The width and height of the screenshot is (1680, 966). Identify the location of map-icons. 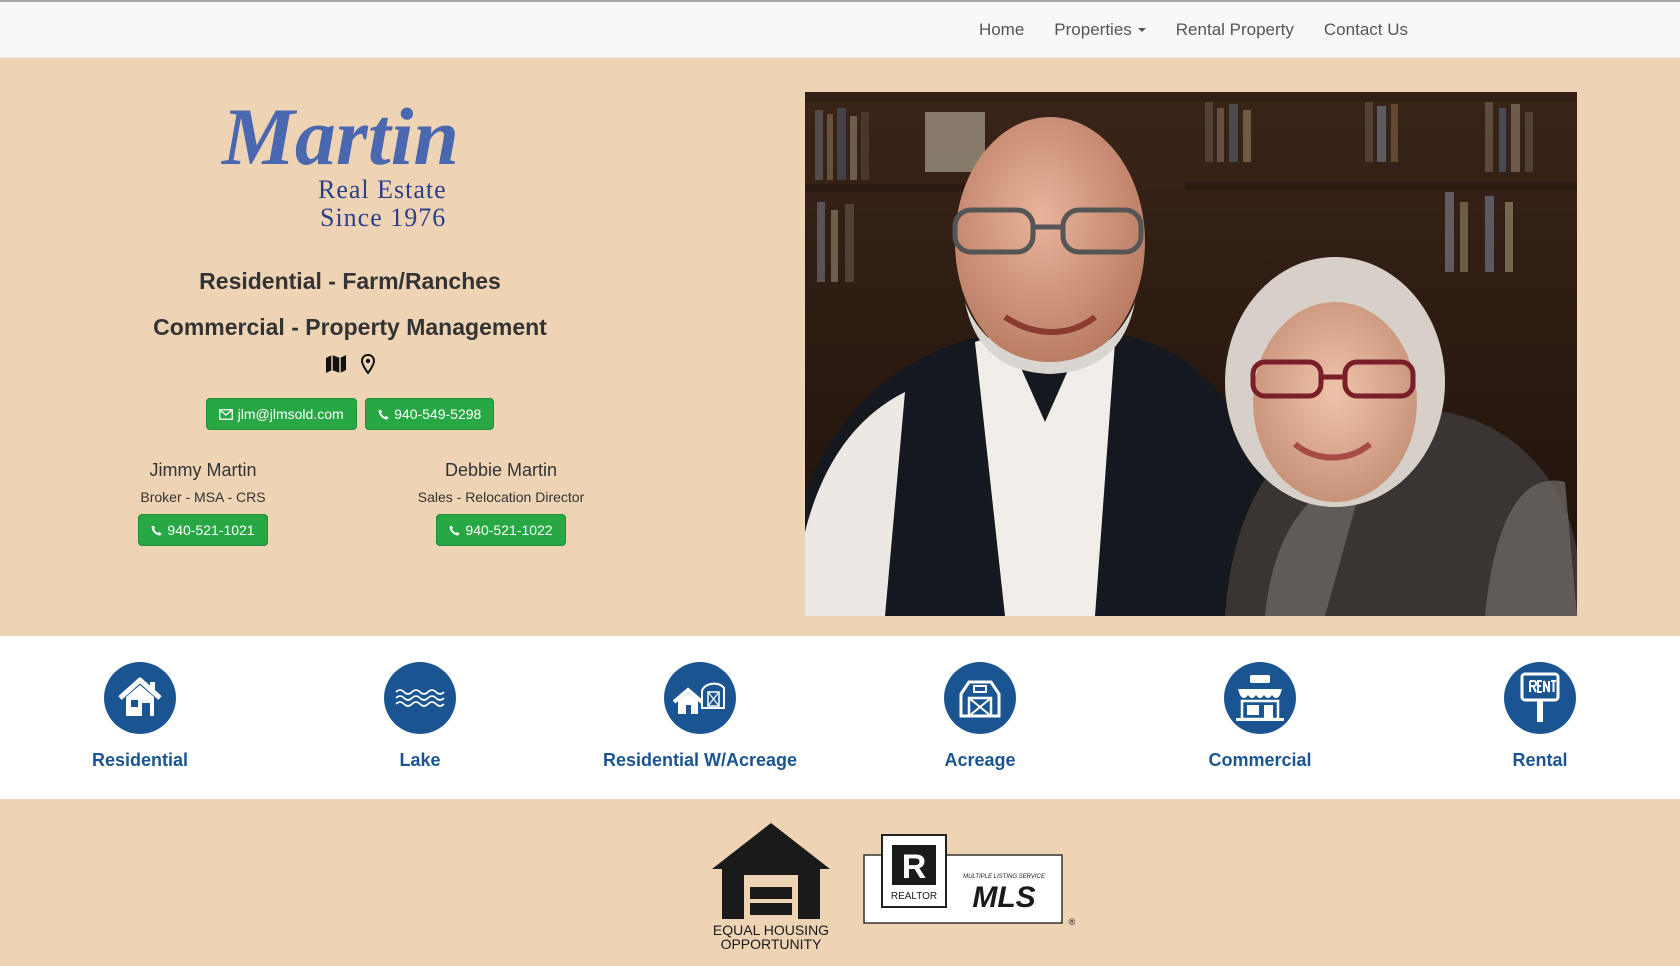
(350, 366).